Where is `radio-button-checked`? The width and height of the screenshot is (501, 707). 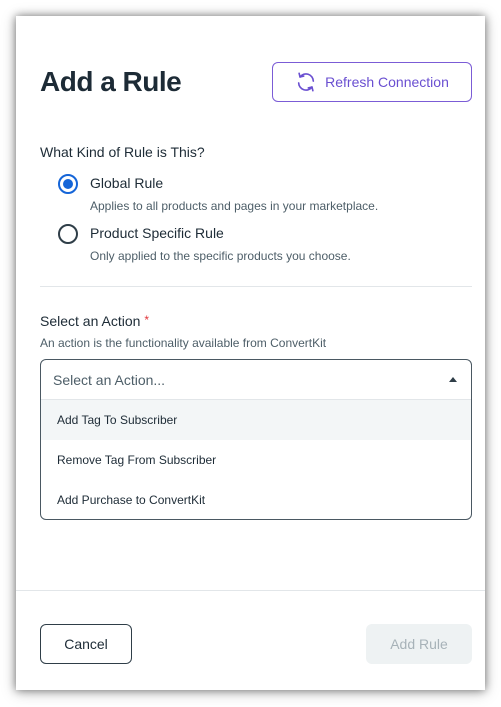 radio-button-checked is located at coordinates (68, 184).